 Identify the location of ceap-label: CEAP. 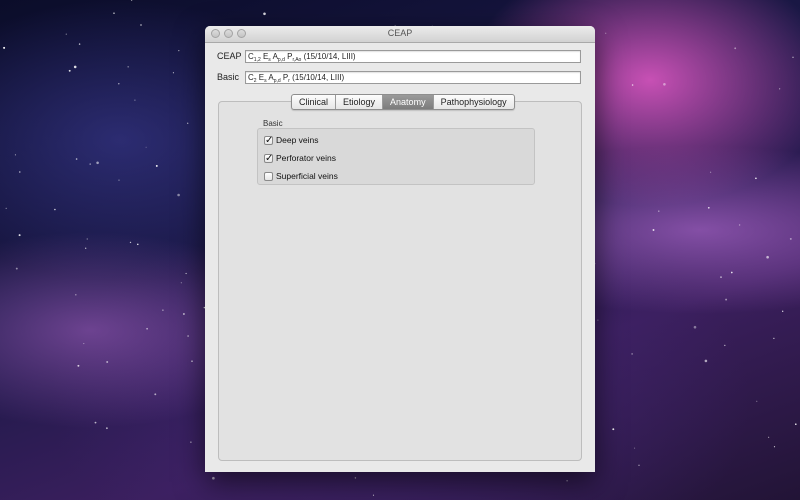
(229, 56).